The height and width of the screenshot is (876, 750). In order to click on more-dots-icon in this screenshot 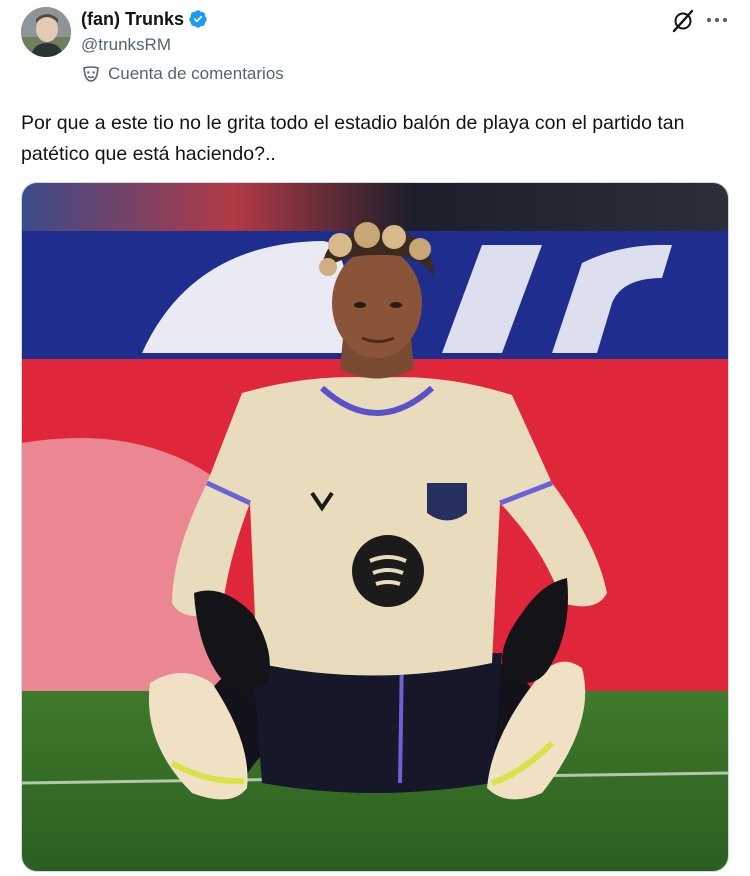, I will do `click(717, 20)`.